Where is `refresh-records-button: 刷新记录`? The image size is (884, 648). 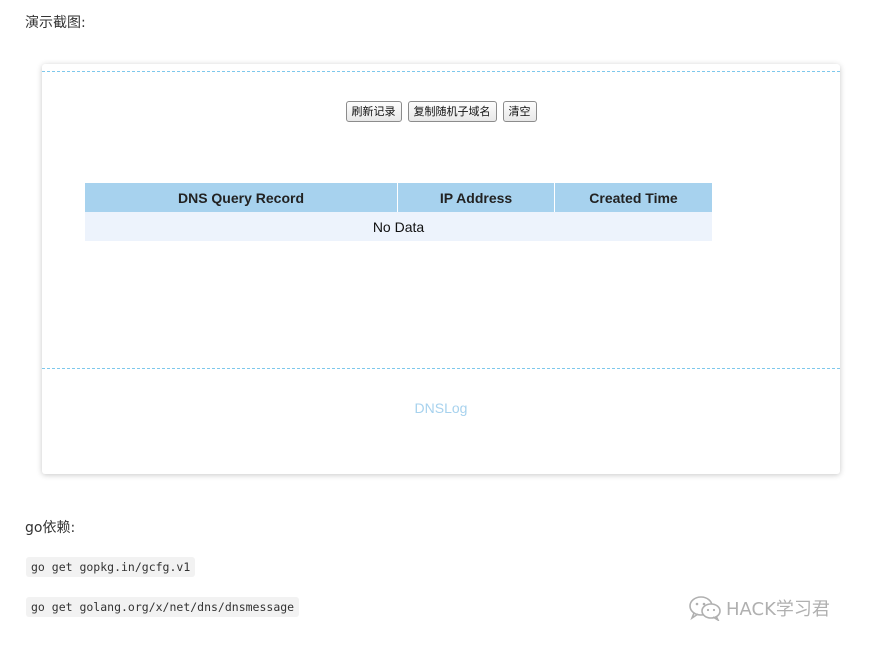 refresh-records-button: 刷新记录 is located at coordinates (373, 111).